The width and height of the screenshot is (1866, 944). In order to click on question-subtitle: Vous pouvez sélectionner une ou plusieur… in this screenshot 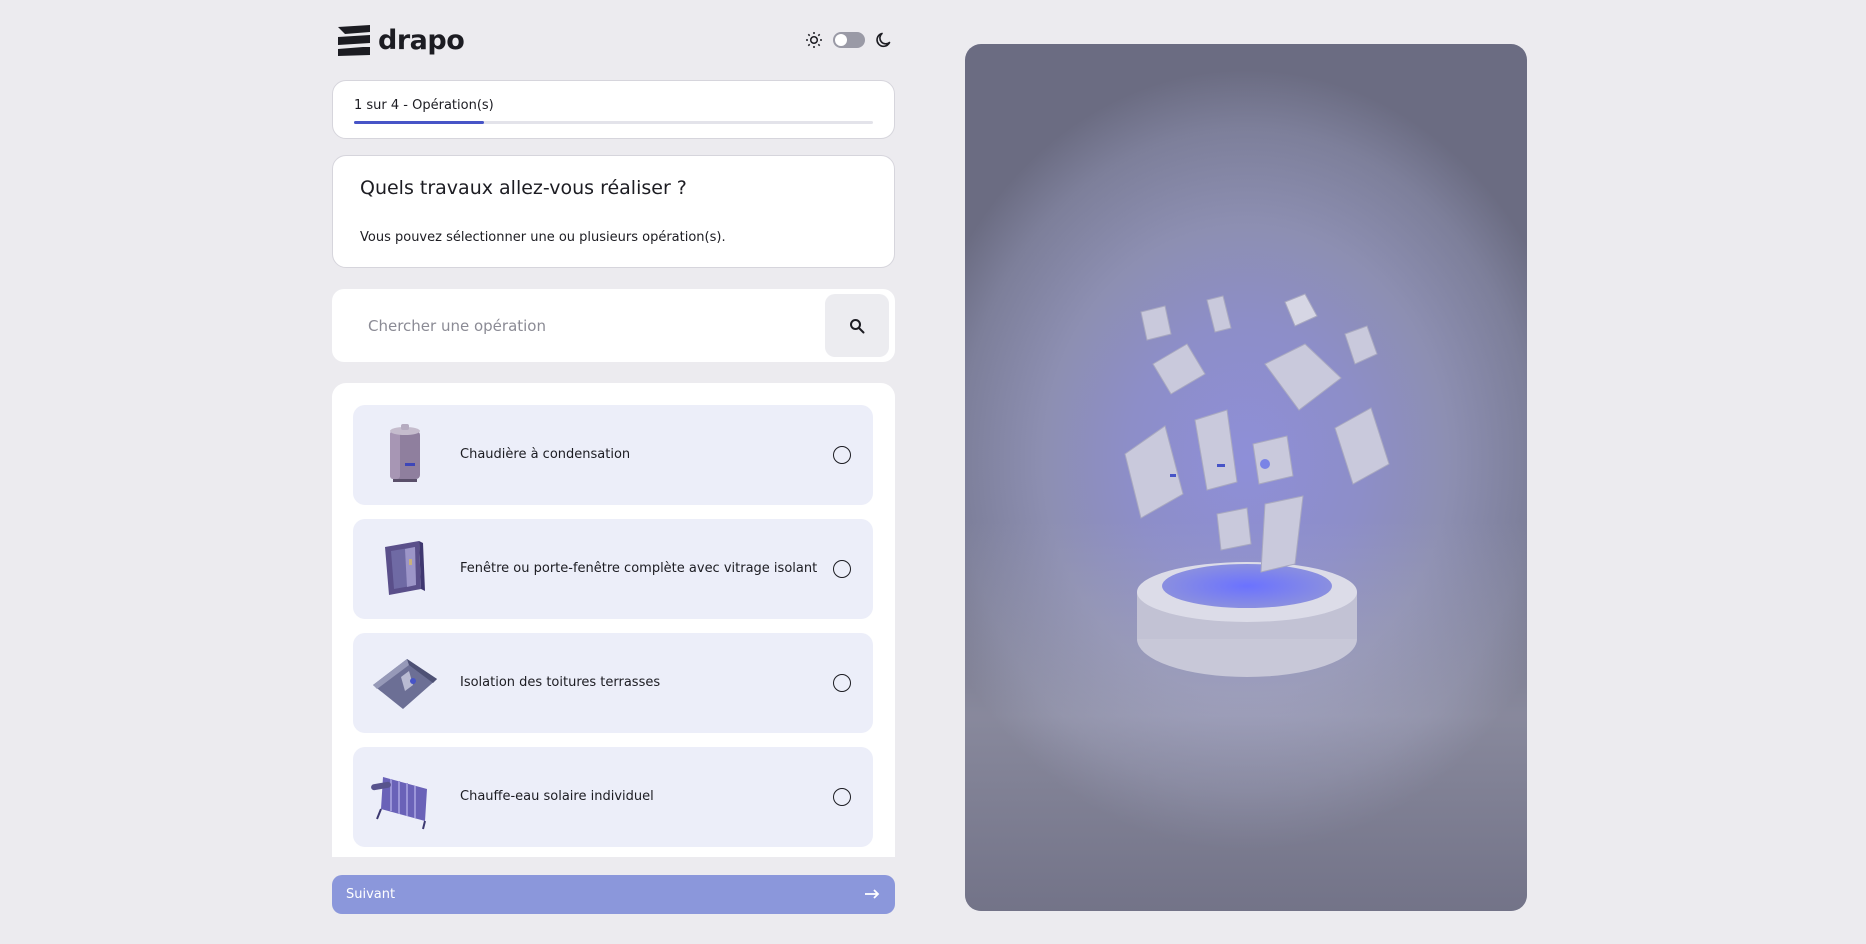, I will do `click(543, 237)`.